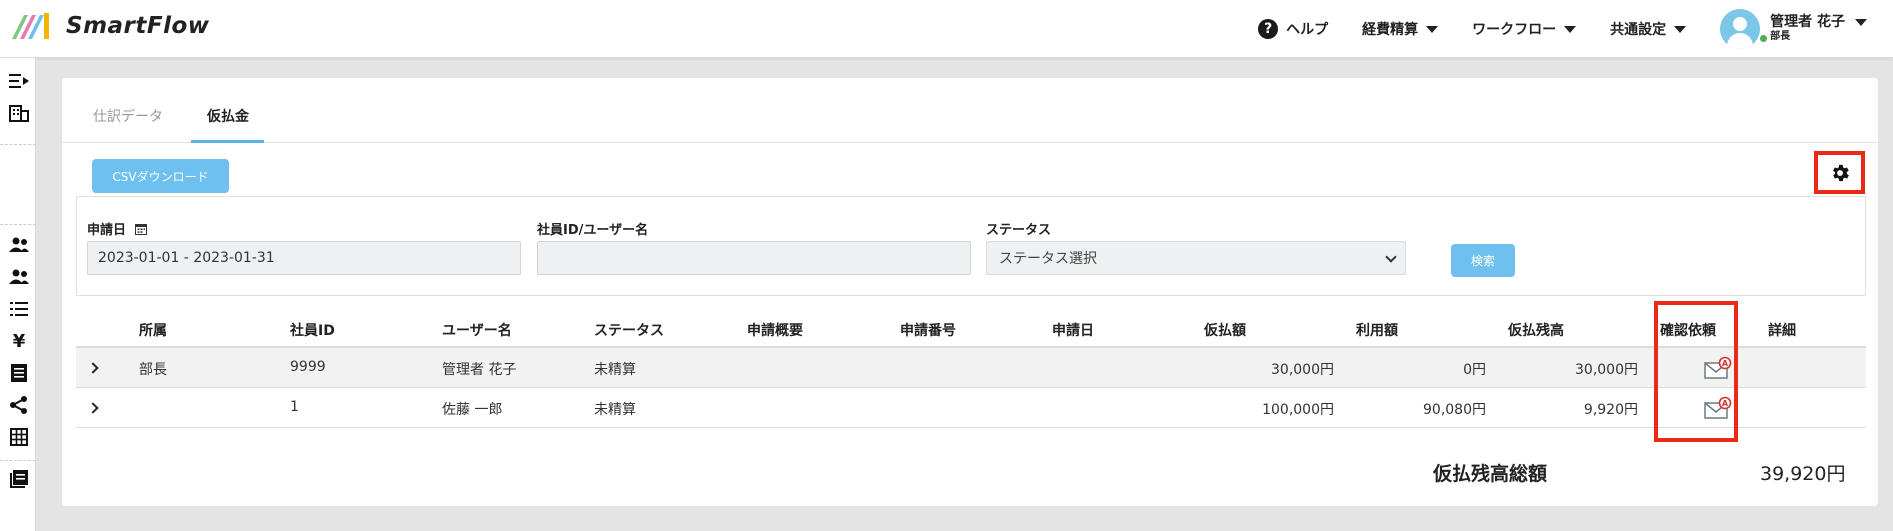  Describe the element at coordinates (19, 479) in the screenshot. I see `book-icon` at that location.